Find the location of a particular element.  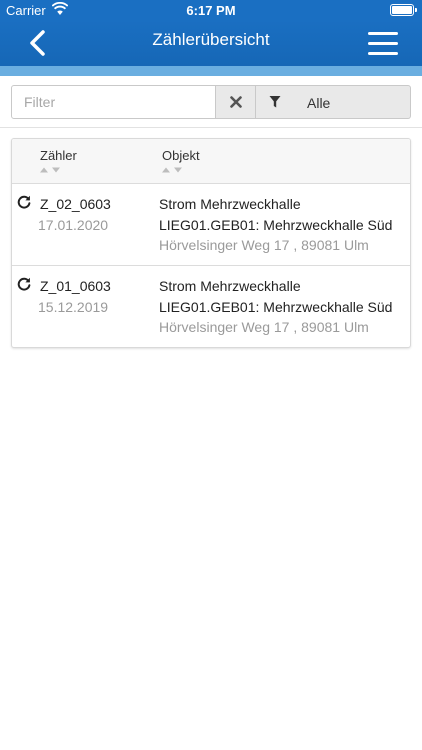

column-label: Zähler is located at coordinates (58, 155).